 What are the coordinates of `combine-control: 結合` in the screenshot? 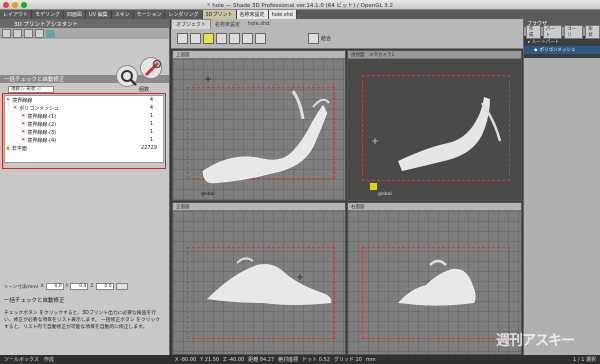 It's located at (320, 38).